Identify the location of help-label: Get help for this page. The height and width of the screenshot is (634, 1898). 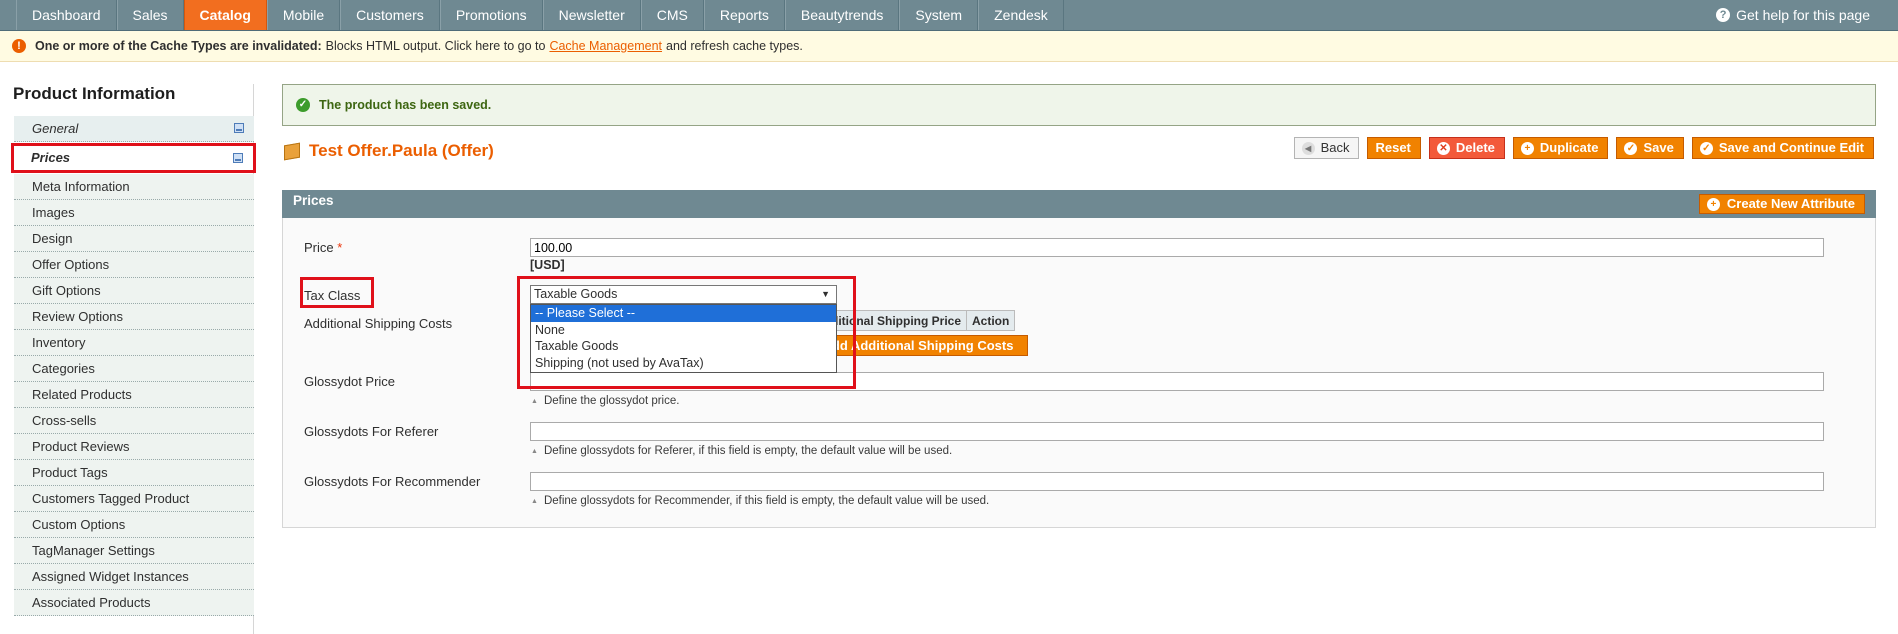
(1803, 15).